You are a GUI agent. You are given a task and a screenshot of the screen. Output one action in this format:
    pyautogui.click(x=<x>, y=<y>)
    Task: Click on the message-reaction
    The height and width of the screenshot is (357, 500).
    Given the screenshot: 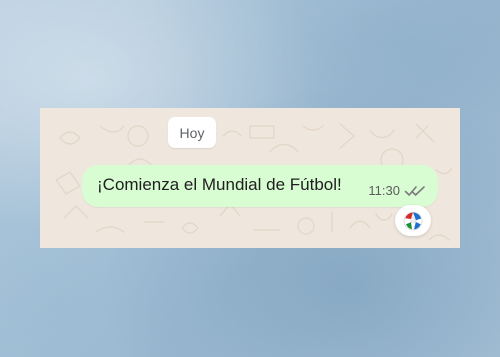 What is the action you would take?
    pyautogui.click(x=413, y=220)
    